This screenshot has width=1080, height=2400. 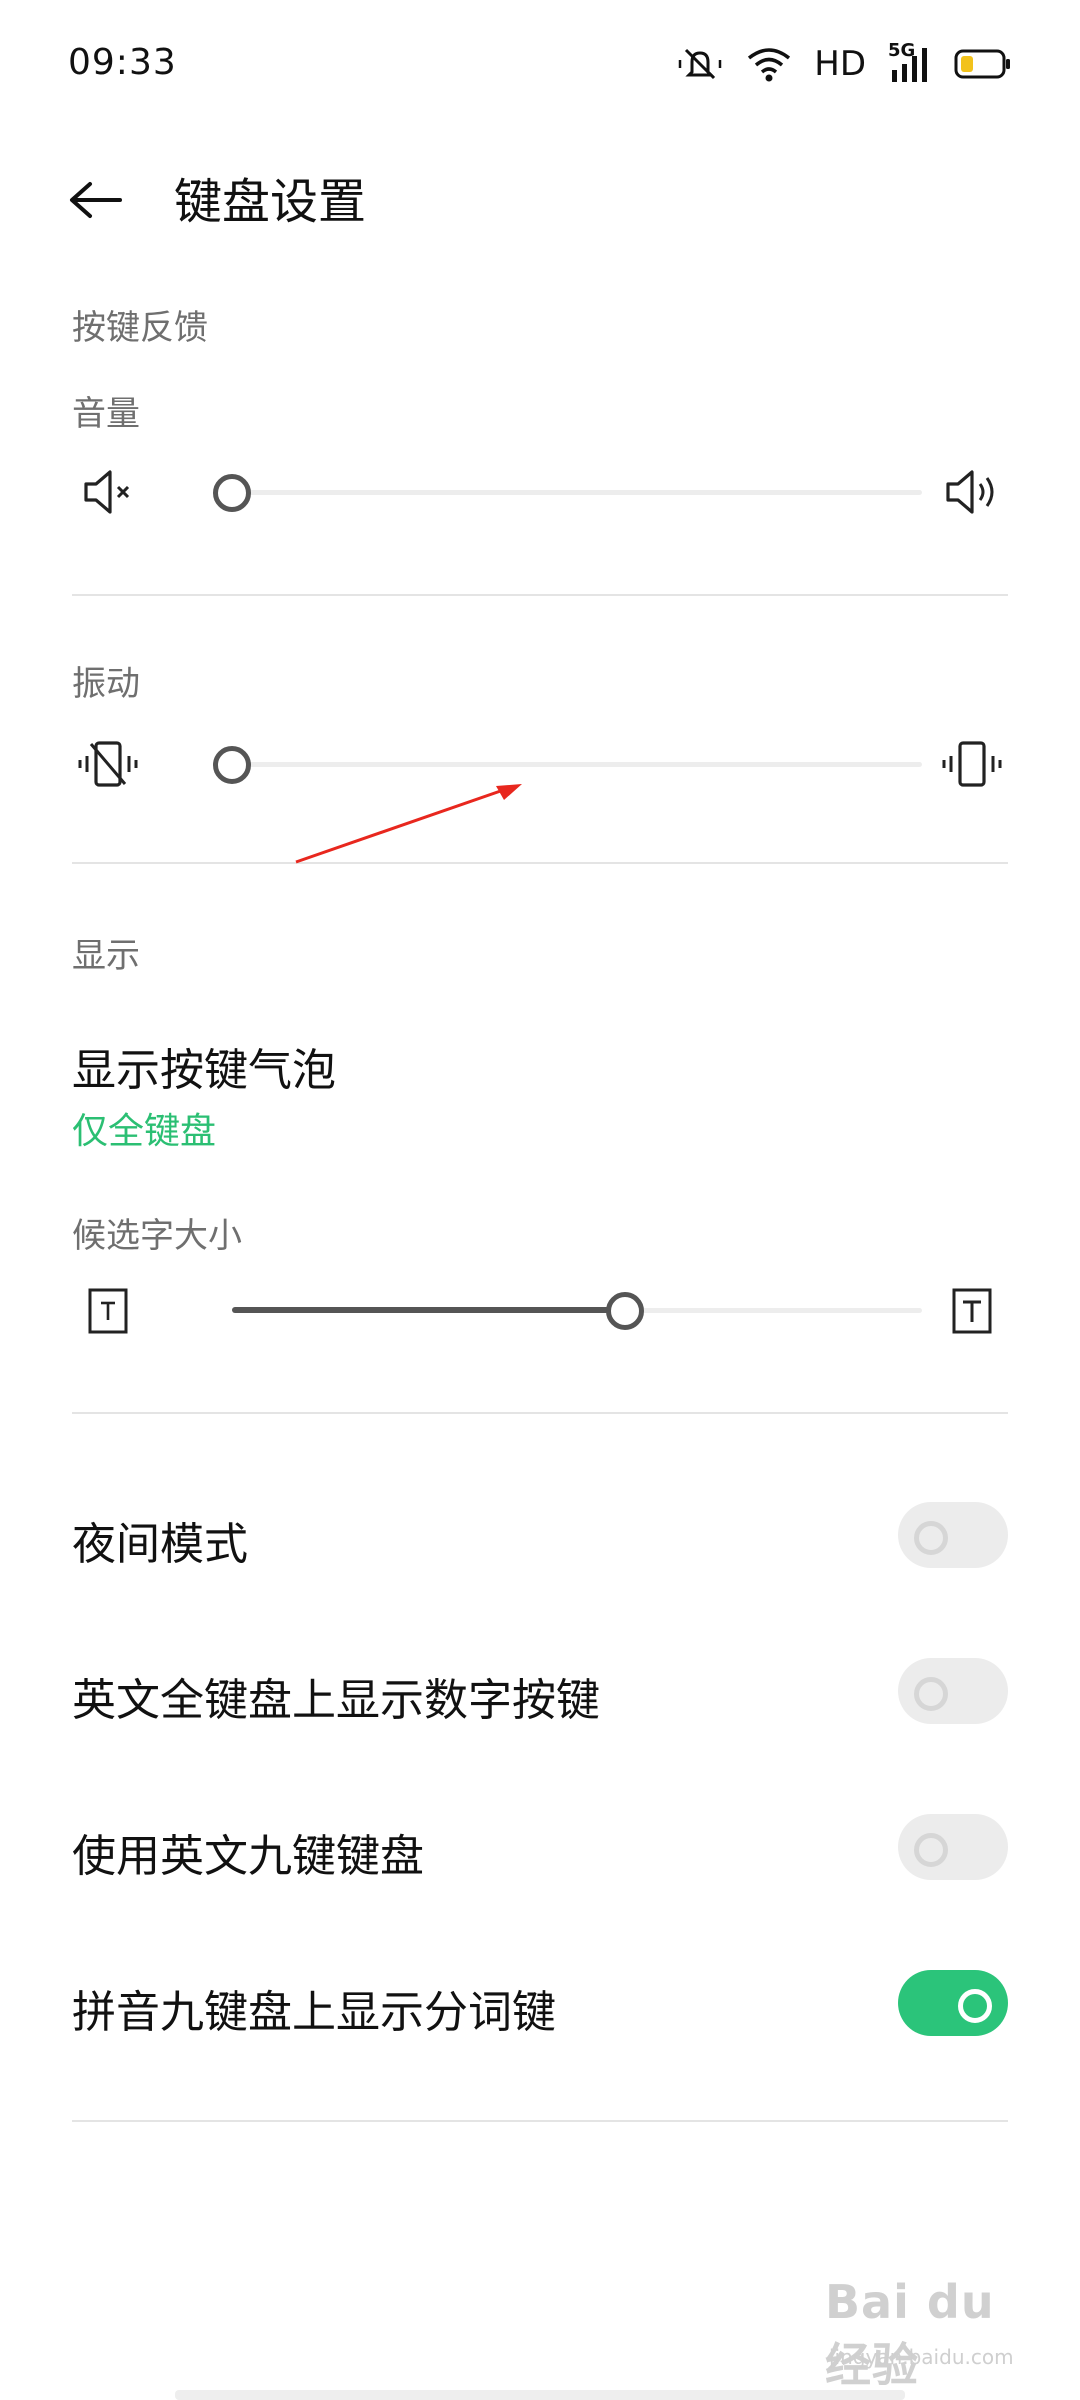 I want to click on toggle-label: 拼音九键盘上显示分词键, so click(x=314, y=2012).